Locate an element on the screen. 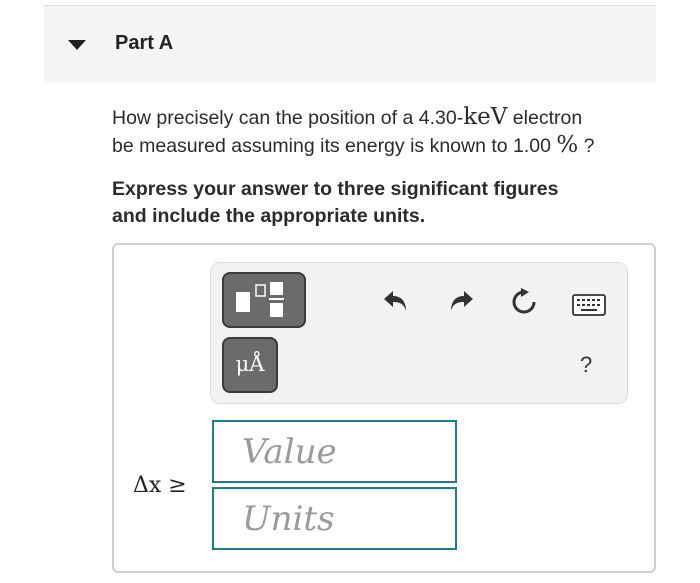 Image resolution: width=700 pixels, height=583 pixels. undo-button is located at coordinates (396, 303).